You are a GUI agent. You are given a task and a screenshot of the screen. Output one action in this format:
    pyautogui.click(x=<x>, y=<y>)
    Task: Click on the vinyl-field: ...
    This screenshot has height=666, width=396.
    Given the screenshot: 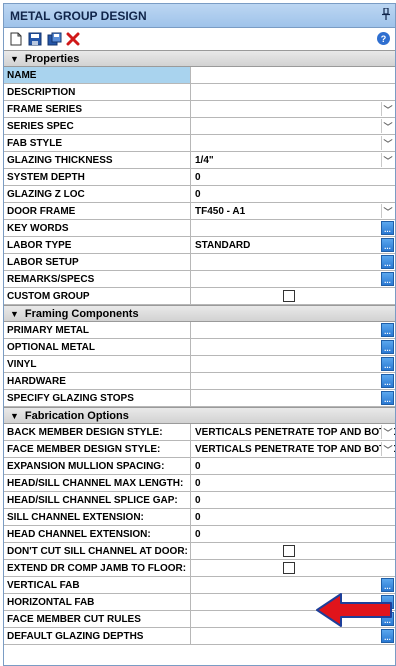 What is the action you would take?
    pyautogui.click(x=293, y=364)
    